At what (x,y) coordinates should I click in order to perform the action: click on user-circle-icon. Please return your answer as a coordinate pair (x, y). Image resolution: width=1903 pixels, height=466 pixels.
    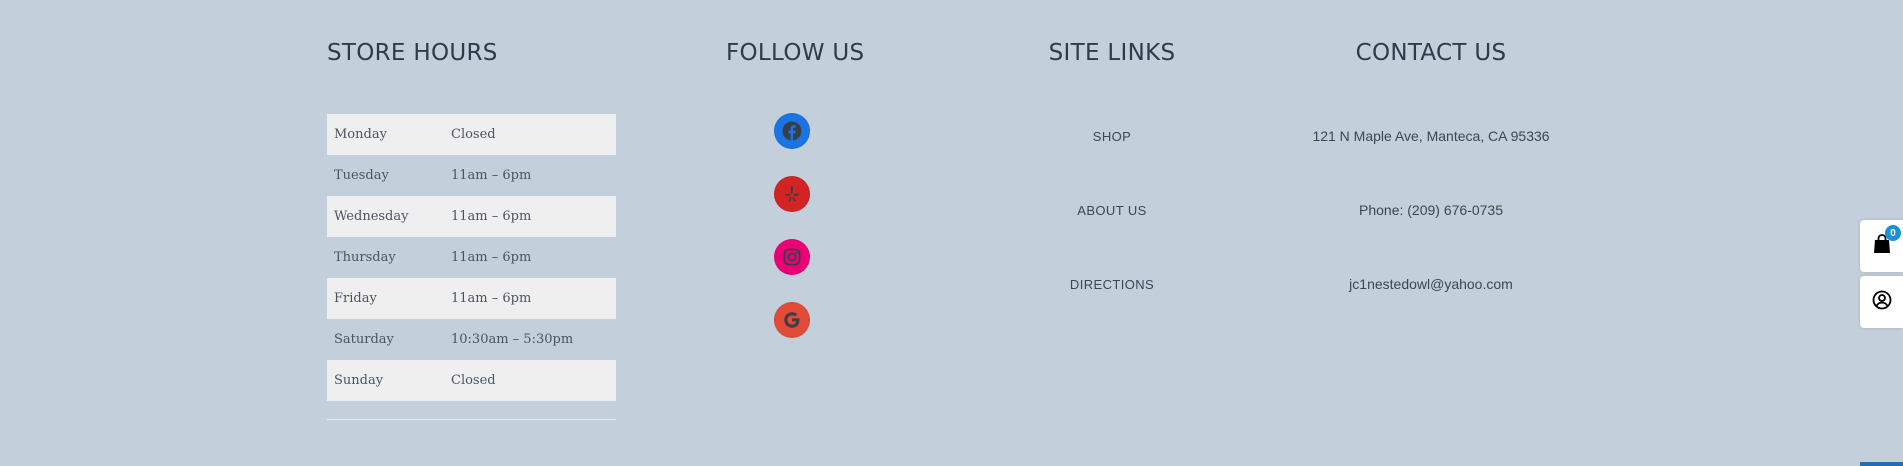
    Looking at the image, I should click on (1882, 302).